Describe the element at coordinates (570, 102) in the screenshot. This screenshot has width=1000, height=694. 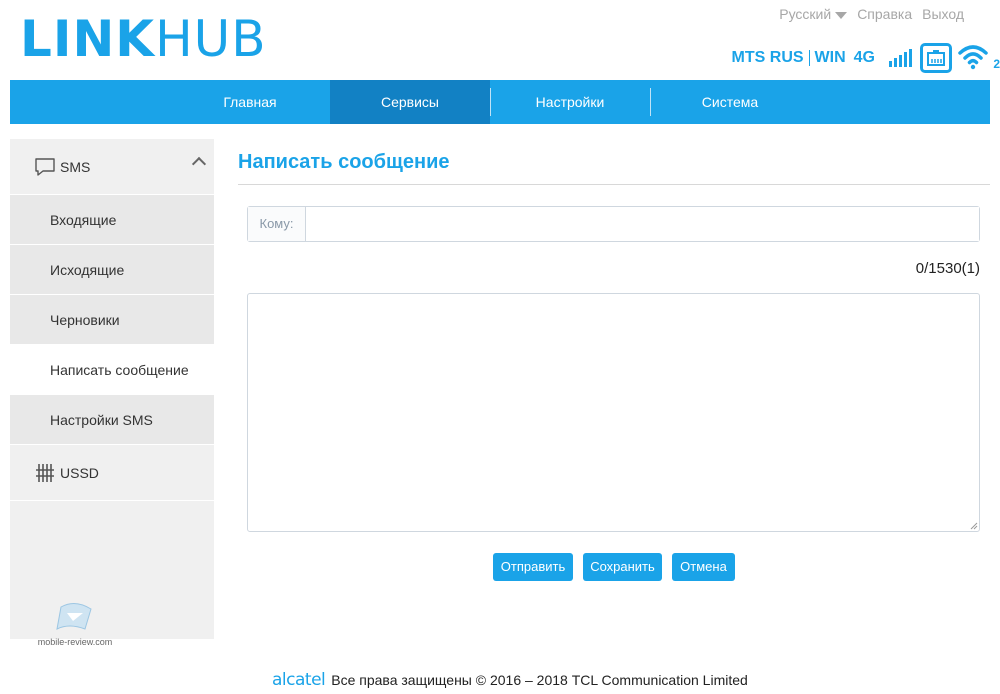
I see `nav-settings: Настройки` at that location.